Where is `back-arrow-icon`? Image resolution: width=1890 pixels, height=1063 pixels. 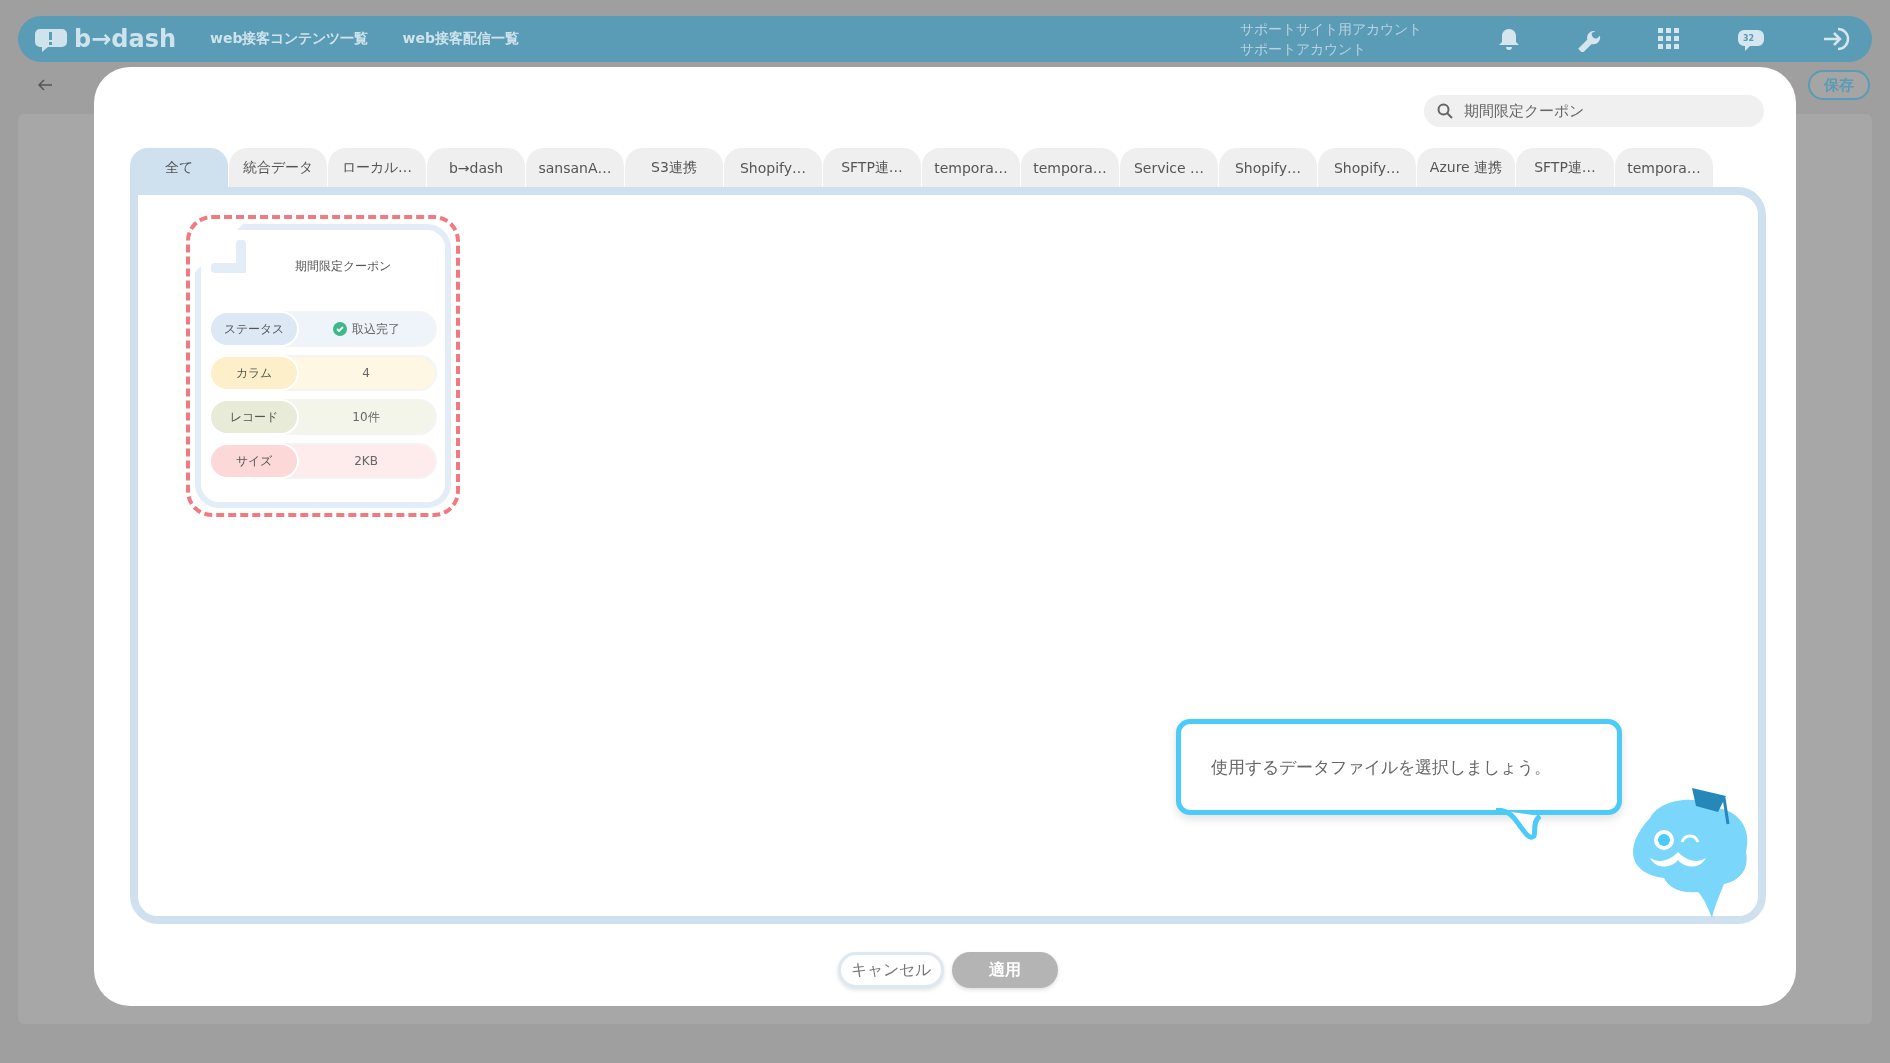 back-arrow-icon is located at coordinates (45, 85).